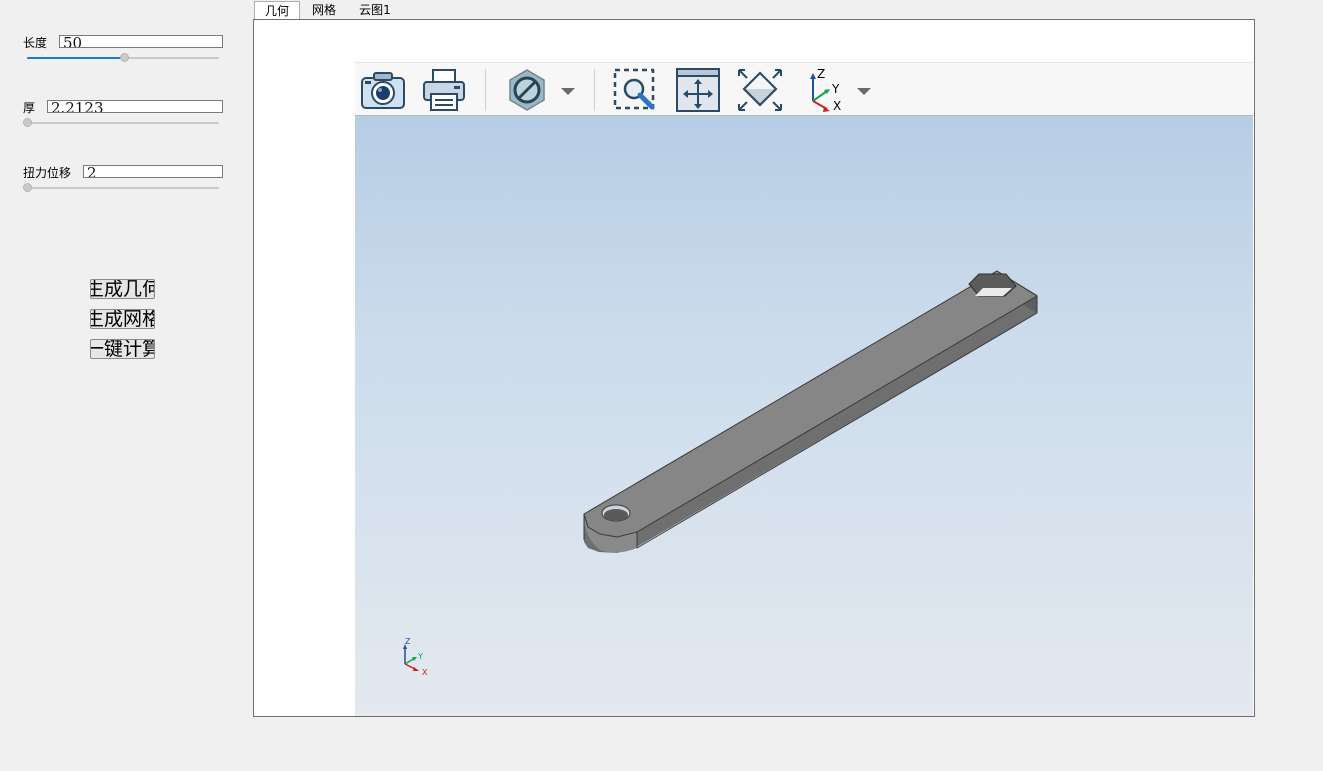  I want to click on torque-label: 扭力位移, so click(47, 173).